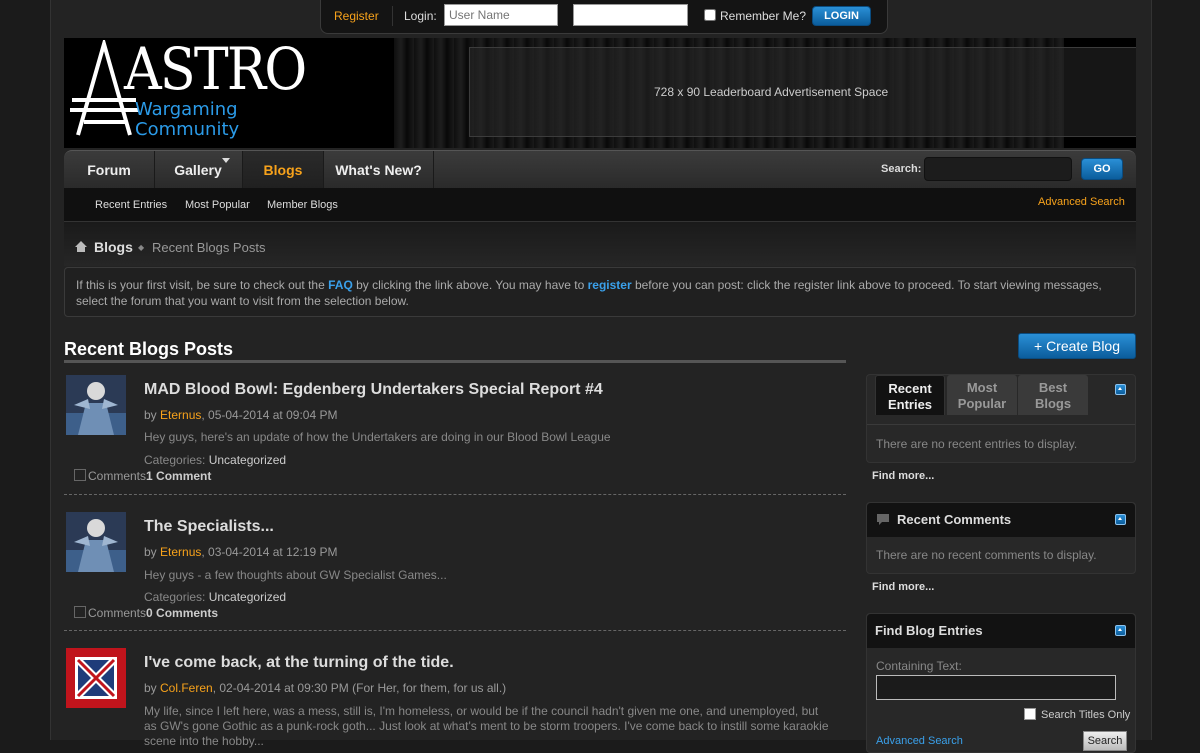 This screenshot has height=753, width=1200. I want to click on page-title: Recent Blogs Posts, so click(149, 349).